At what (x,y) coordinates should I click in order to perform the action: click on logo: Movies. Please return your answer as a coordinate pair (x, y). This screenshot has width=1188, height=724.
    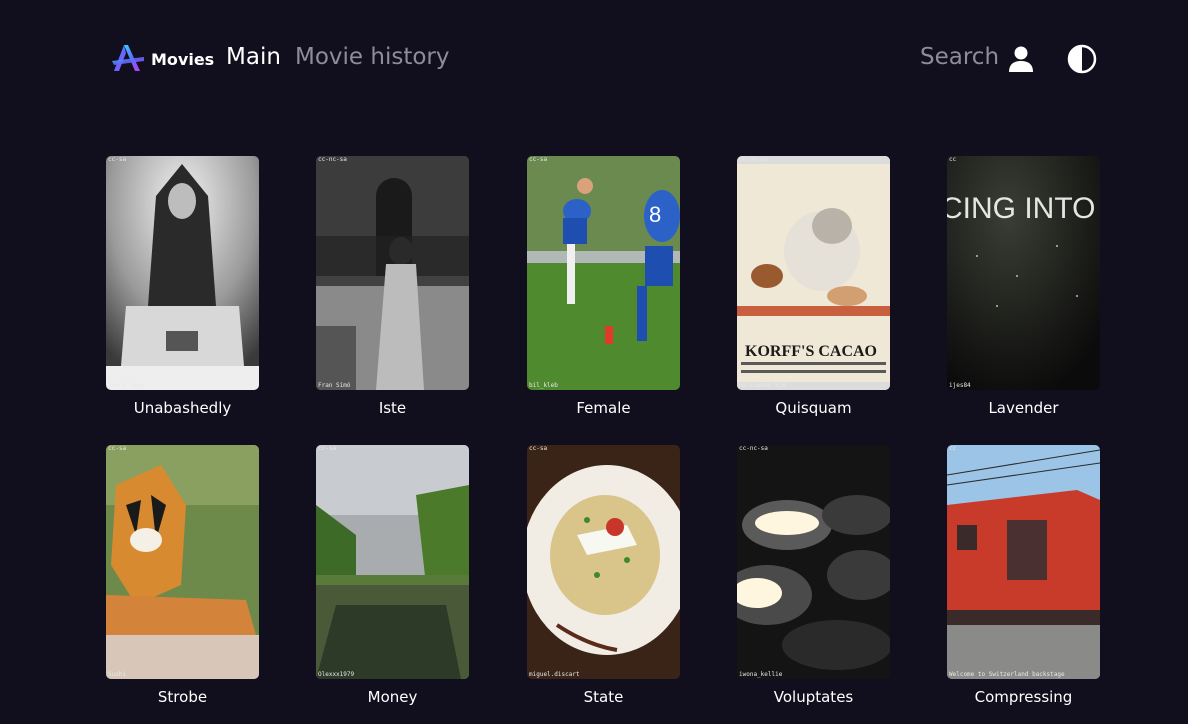
    Looking at the image, I should click on (162, 59).